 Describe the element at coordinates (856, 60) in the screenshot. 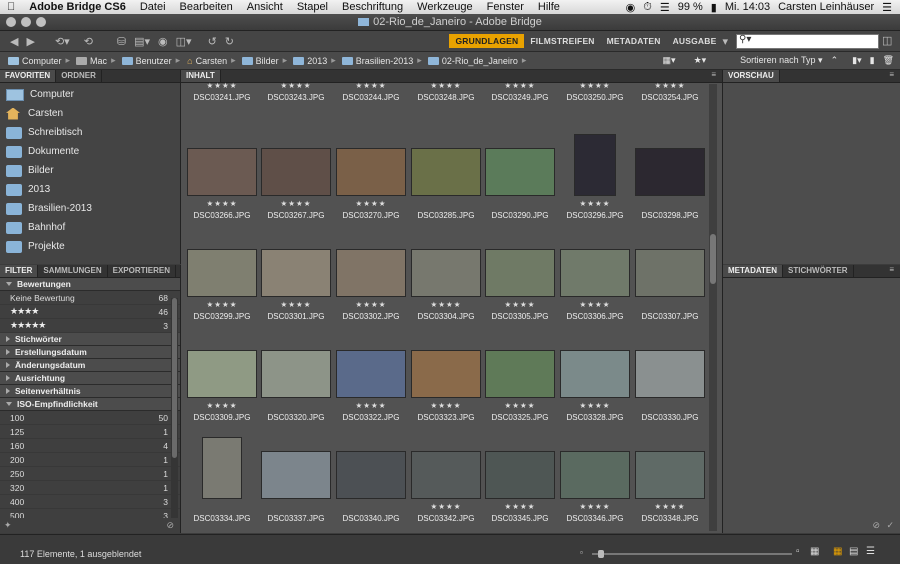

I see `new-folder-icon: ▮▾` at that location.